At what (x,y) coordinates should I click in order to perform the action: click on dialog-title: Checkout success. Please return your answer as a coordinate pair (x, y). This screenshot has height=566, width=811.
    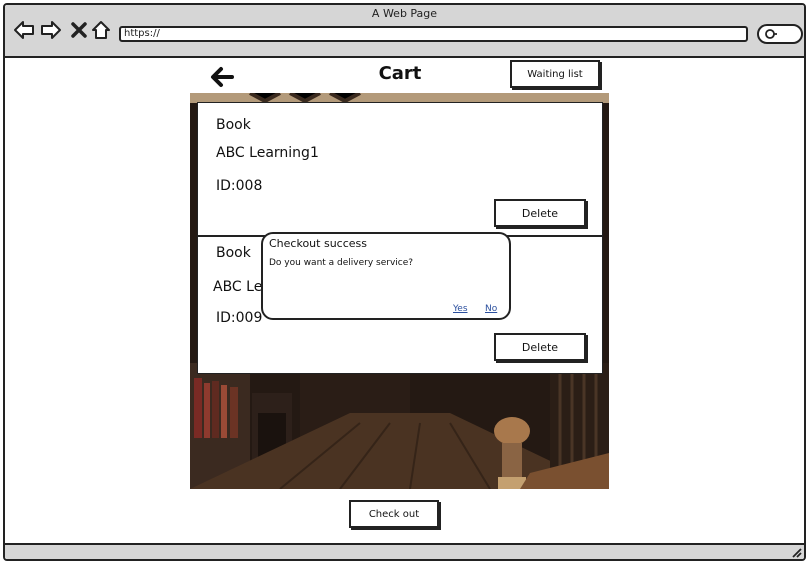
    Looking at the image, I should click on (318, 243).